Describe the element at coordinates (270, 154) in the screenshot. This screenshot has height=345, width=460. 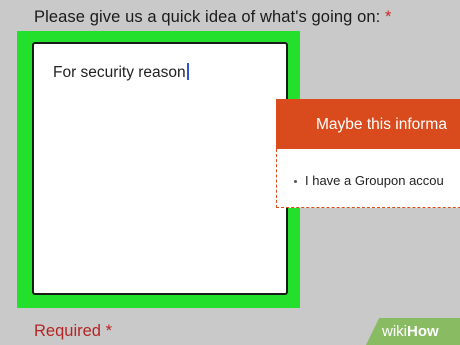
I see `popup-pointer` at that location.